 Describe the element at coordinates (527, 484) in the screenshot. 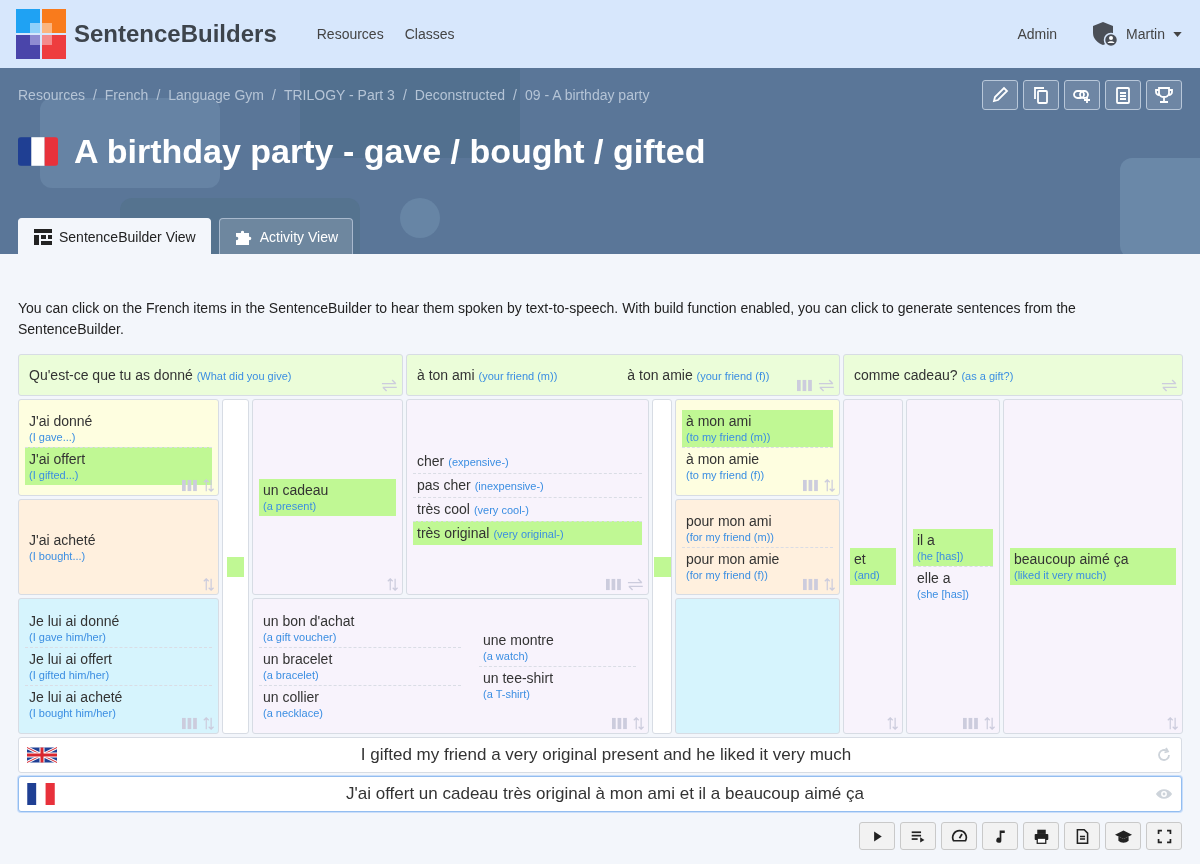

I see `phrase-option: pas cher (inexpensive-)` at that location.